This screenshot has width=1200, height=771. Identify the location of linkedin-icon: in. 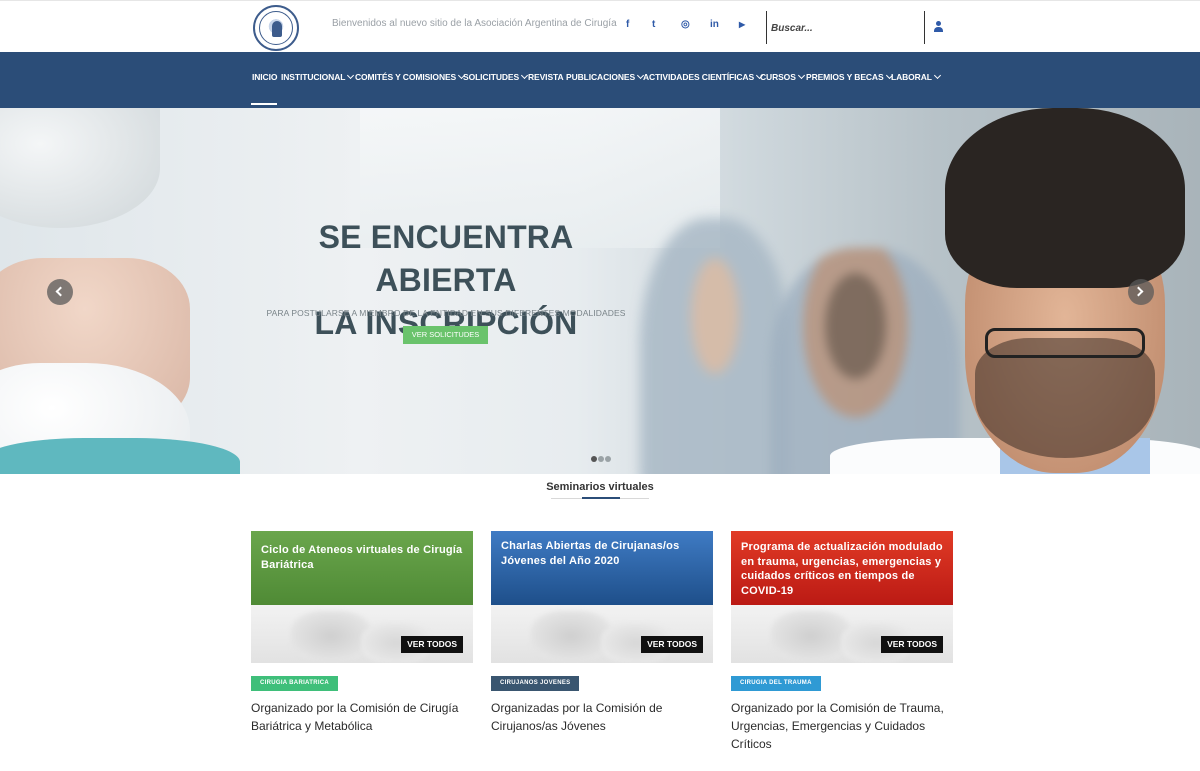
(714, 24).